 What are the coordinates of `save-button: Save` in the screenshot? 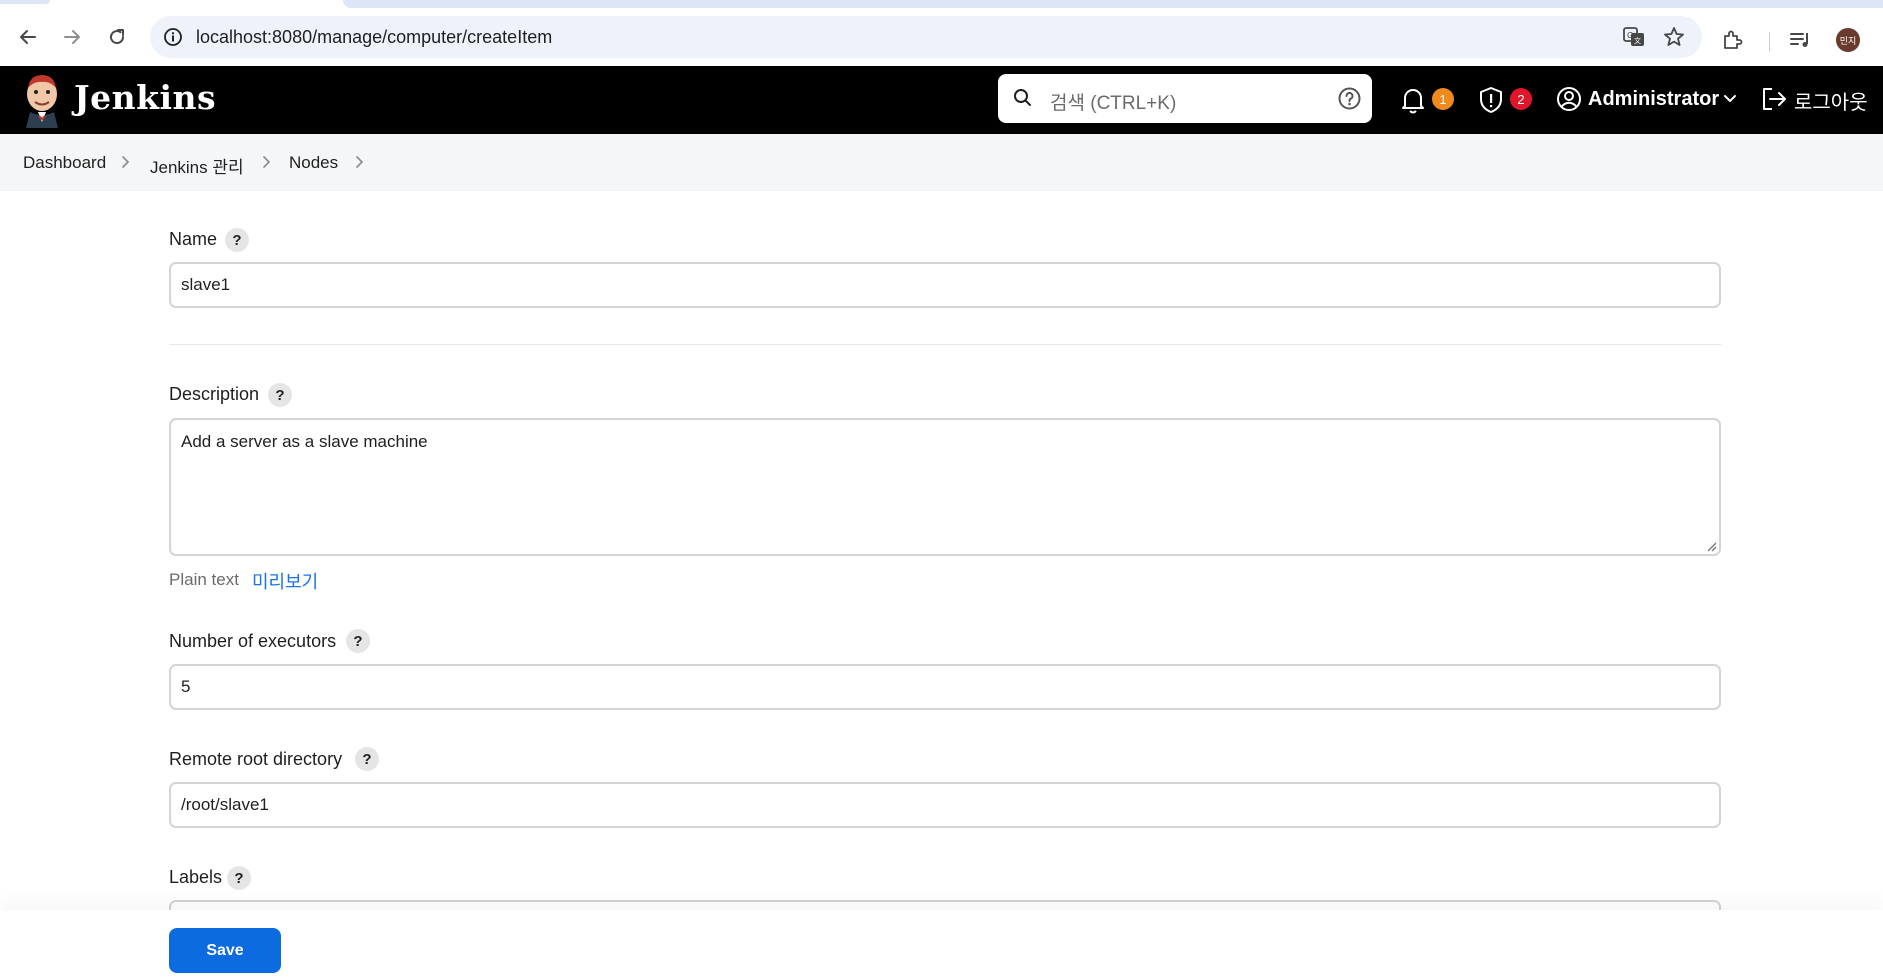 It's located at (225, 950).